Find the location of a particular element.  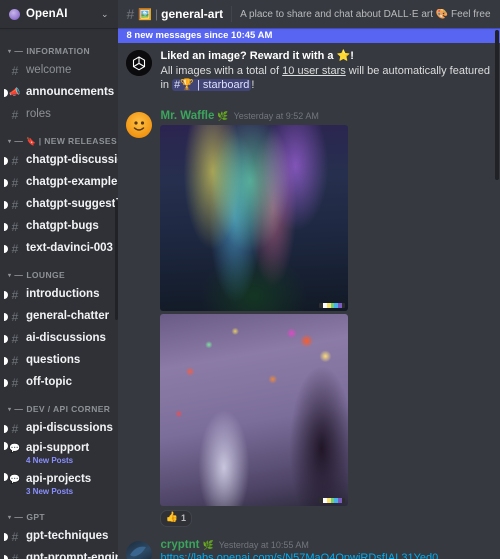

channel-text: api-projects 3 New Posts is located at coordinates (58, 484).